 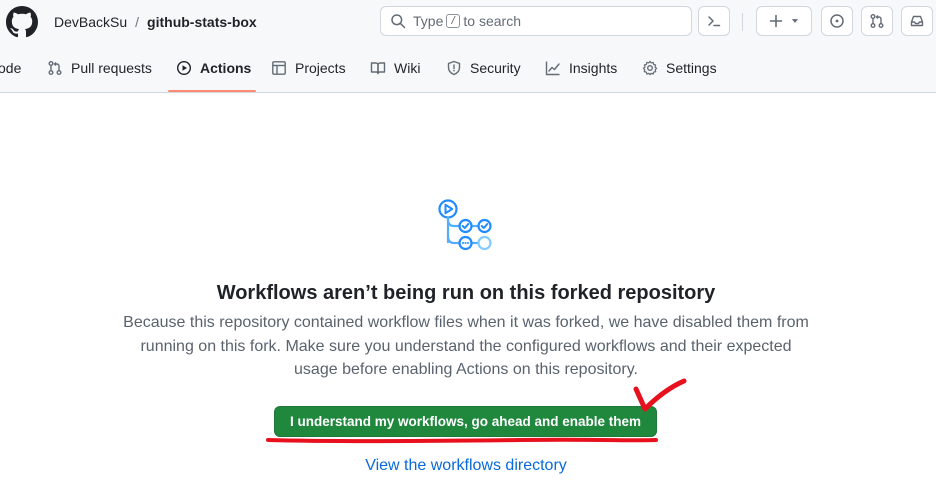 I want to click on tab-insights-label: Insights, so click(x=593, y=68).